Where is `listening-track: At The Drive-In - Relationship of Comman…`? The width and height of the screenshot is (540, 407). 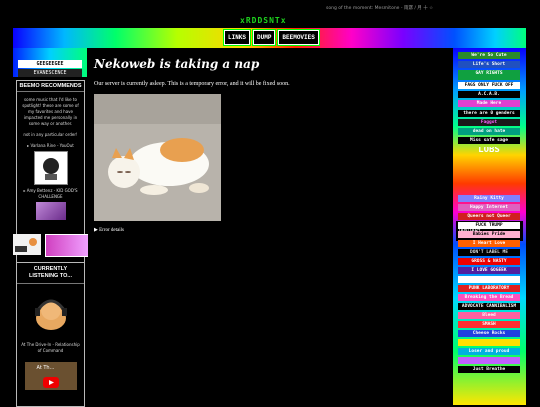 listening-track: At The Drive-In - Relationship of Comman… is located at coordinates (50, 347).